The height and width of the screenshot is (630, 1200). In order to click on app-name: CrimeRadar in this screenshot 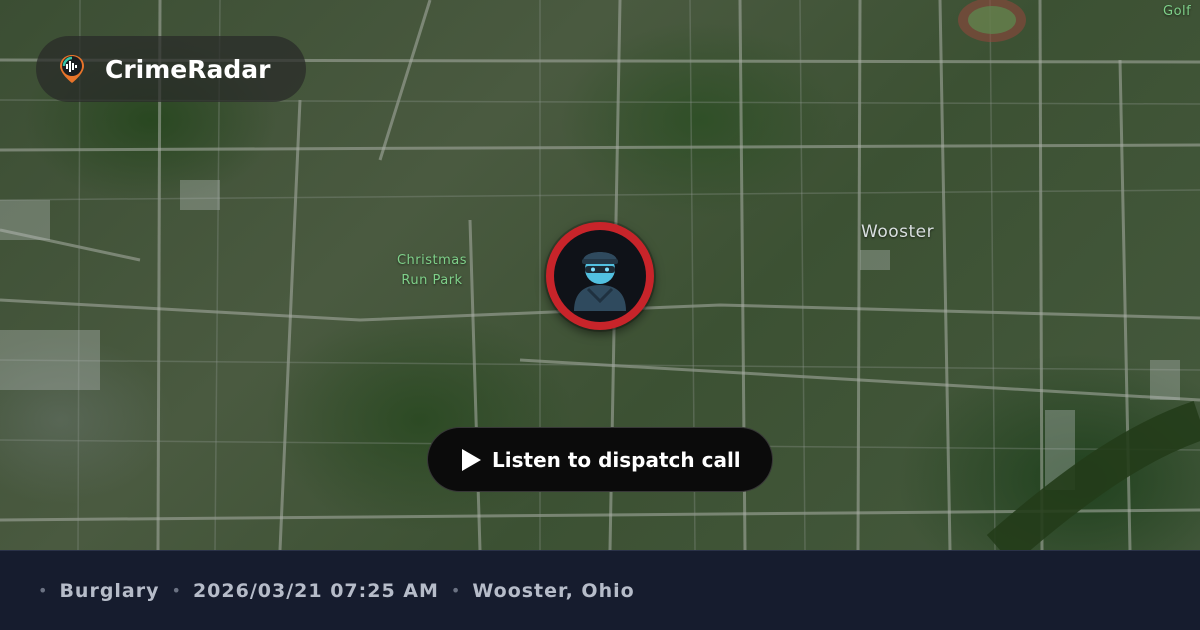, I will do `click(188, 69)`.